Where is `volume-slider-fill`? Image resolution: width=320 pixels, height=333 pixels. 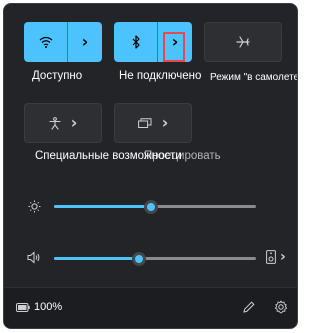
volume-slider-fill is located at coordinates (96, 258).